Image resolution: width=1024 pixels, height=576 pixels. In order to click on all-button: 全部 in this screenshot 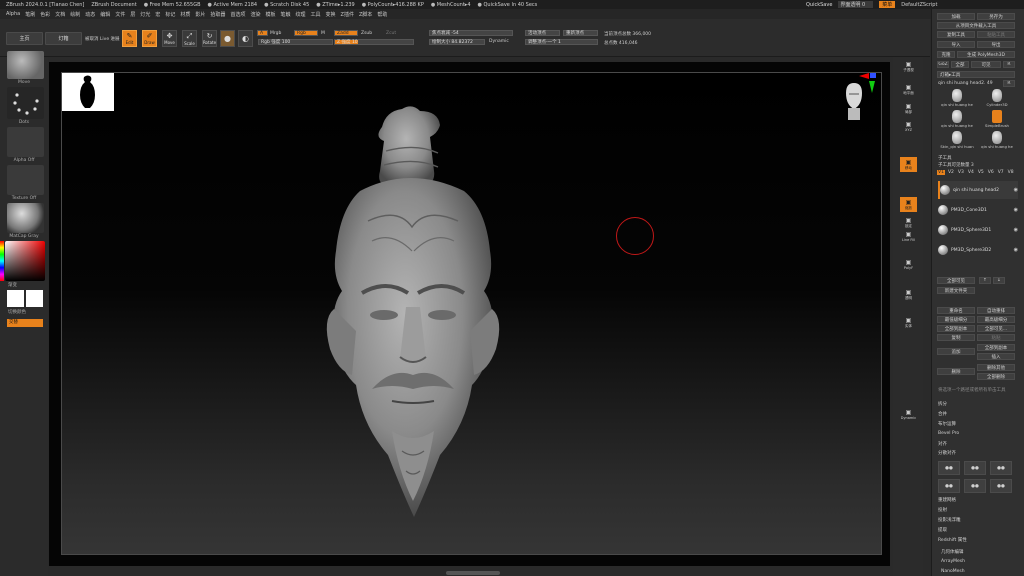, I will do `click(960, 64)`.